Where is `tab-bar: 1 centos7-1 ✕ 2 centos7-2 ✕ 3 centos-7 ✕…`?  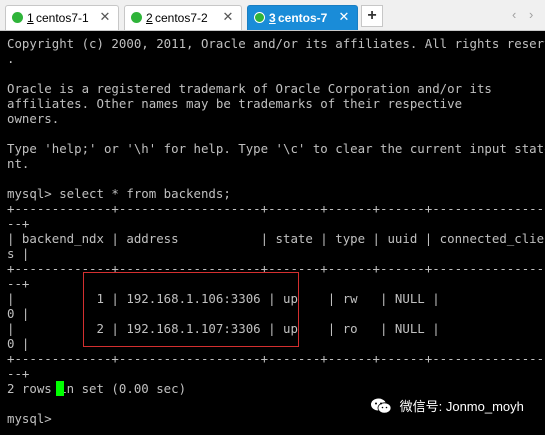 tab-bar: 1 centos7-1 ✕ 2 centos7-2 ✕ 3 centos-7 ✕… is located at coordinates (272, 15).